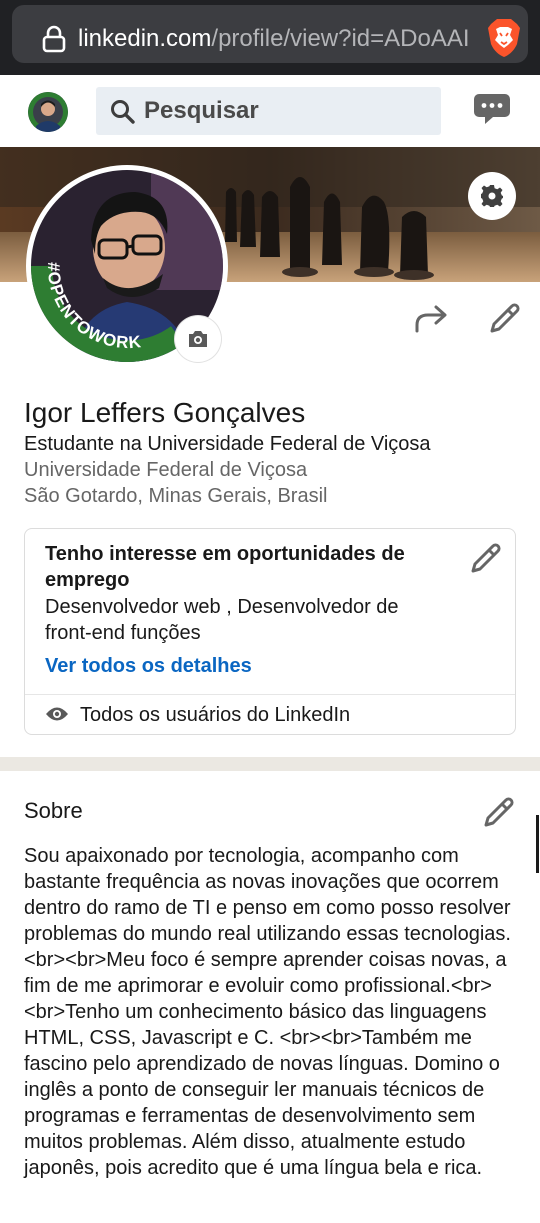  What do you see at coordinates (165, 470) in the screenshot?
I see `profile-school: Universidade Federal de Viçosa` at bounding box center [165, 470].